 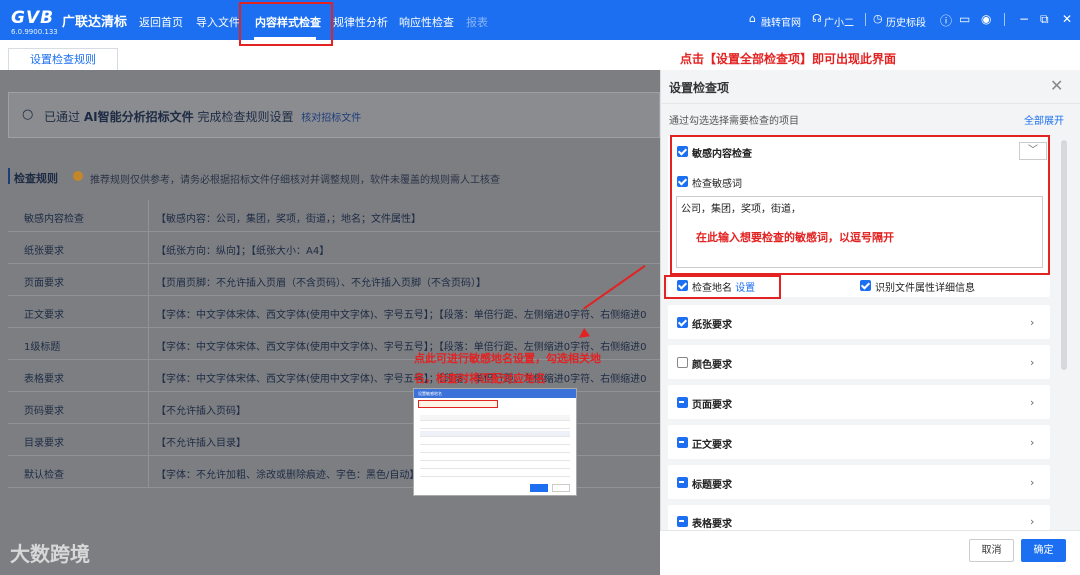 I want to click on home-icon: ⌂, so click(x=752, y=18).